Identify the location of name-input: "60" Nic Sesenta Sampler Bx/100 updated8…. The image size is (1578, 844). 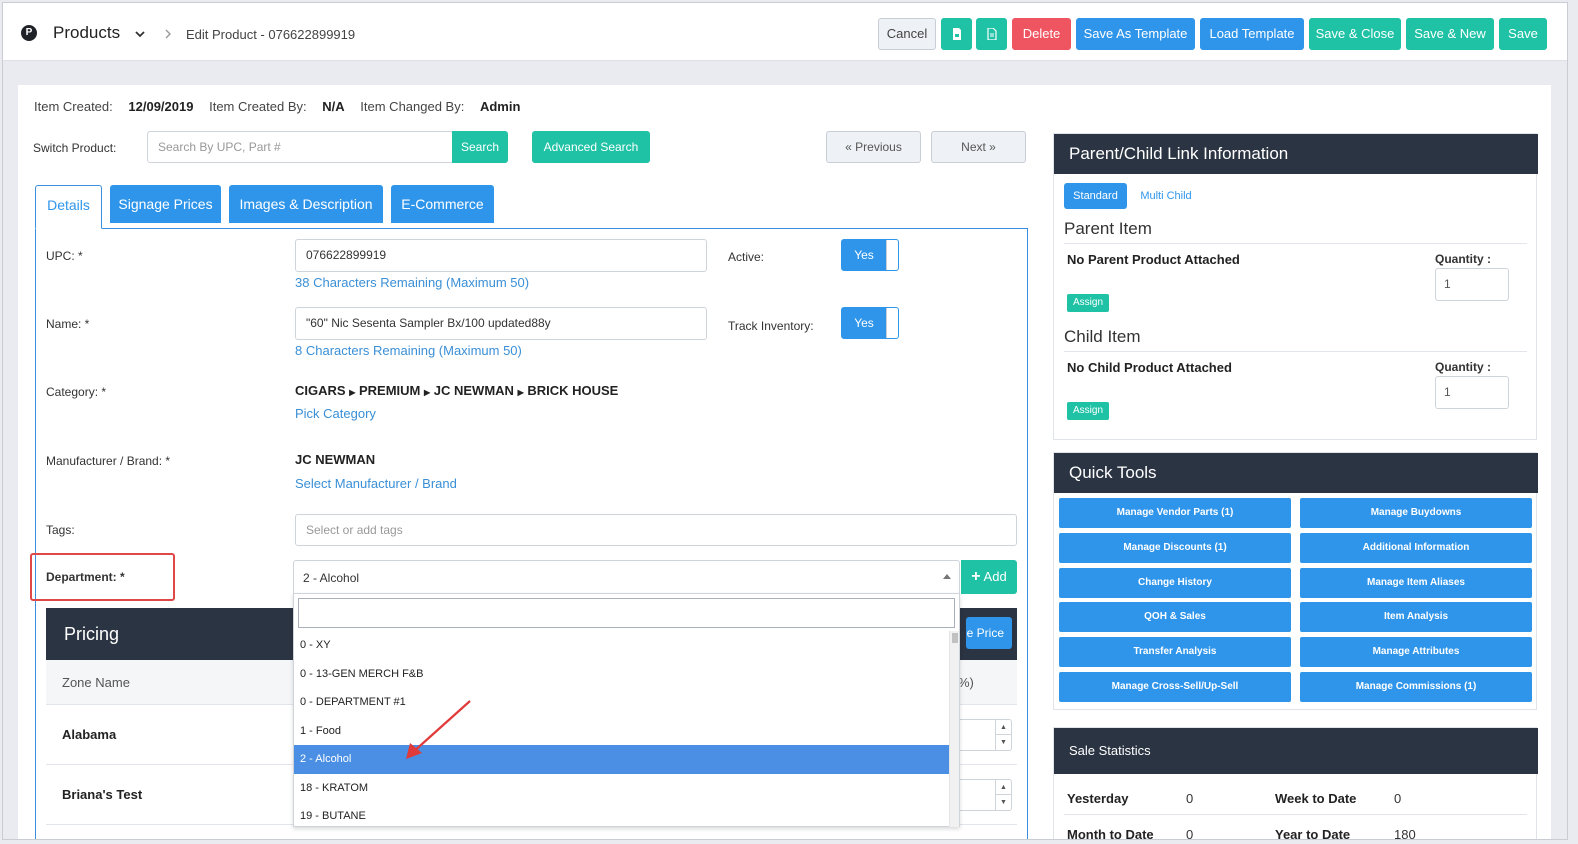
(501, 323).